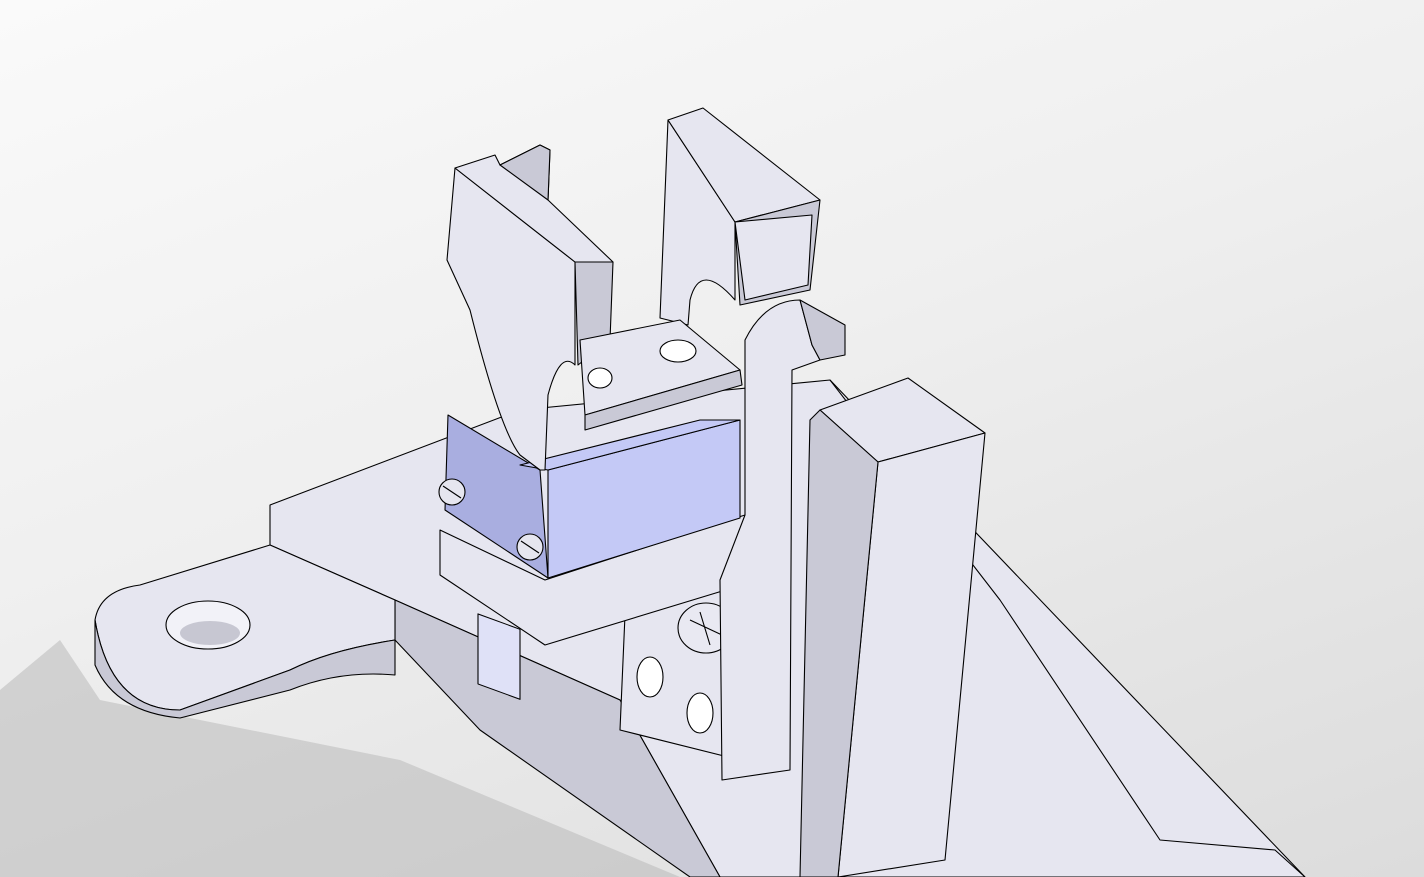  Describe the element at coordinates (210, 633) in the screenshot. I see `mounting-hole-depth` at that location.